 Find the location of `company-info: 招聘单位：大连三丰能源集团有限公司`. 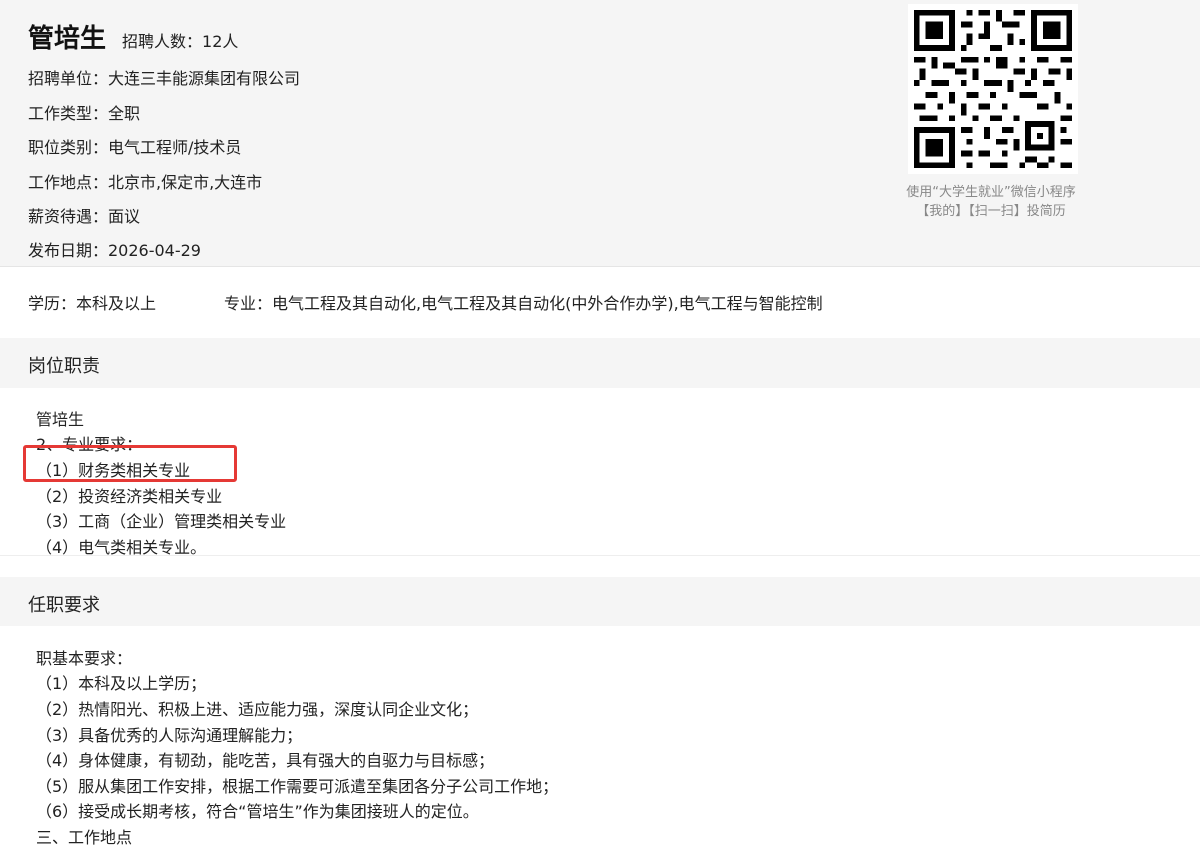

company-info: 招聘单位：大连三丰能源集团有限公司 is located at coordinates (164, 78).